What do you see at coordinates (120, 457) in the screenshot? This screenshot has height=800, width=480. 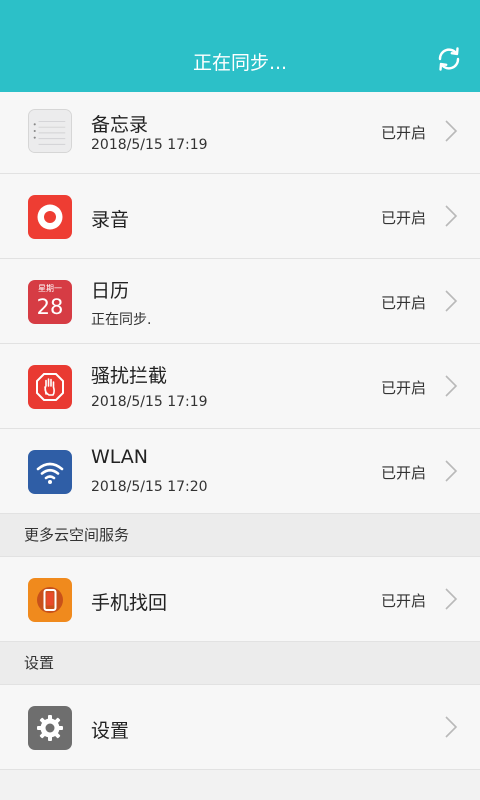 I see `item-title: WLAN` at bounding box center [120, 457].